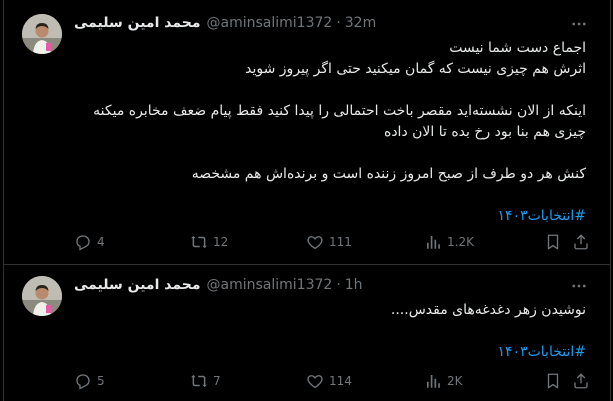 The height and width of the screenshot is (401, 613). Describe the element at coordinates (340, 242) in the screenshot. I see `like-count: 111` at that location.